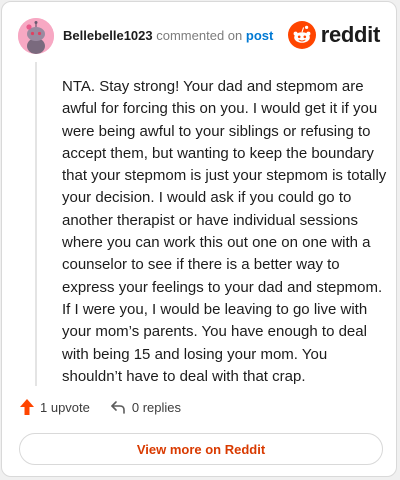 This screenshot has height=480, width=400. I want to click on reddit-logo: reddit, so click(334, 35).